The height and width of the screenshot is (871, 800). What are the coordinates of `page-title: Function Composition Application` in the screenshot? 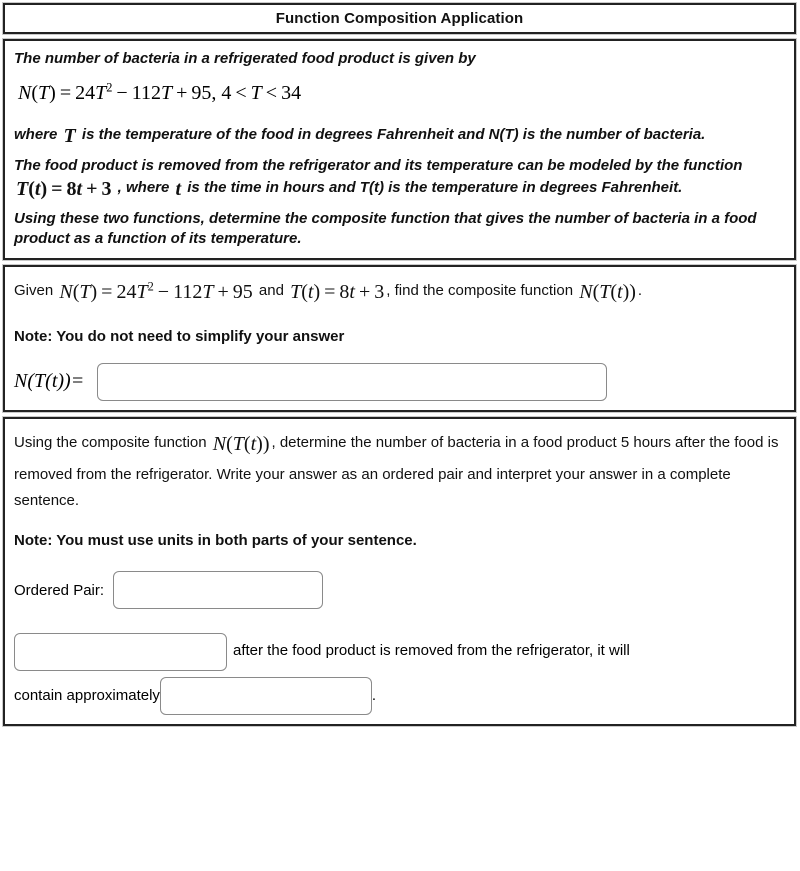 It's located at (399, 18).